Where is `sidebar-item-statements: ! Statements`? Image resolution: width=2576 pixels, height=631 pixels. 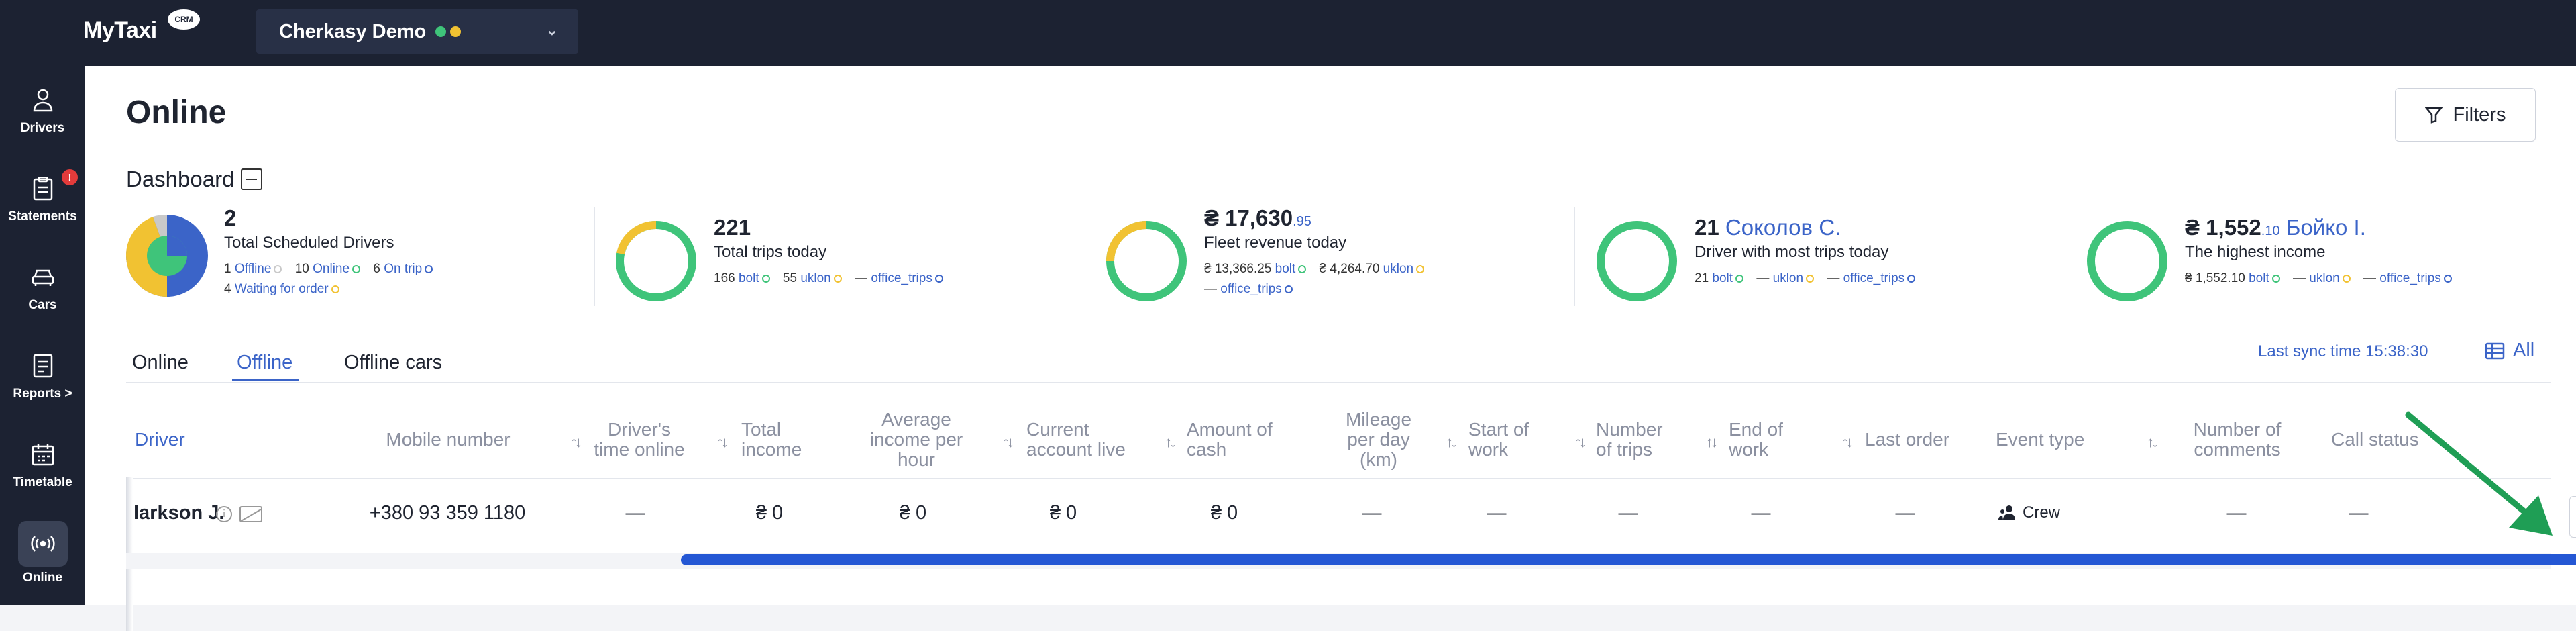 sidebar-item-statements: ! Statements is located at coordinates (42, 197).